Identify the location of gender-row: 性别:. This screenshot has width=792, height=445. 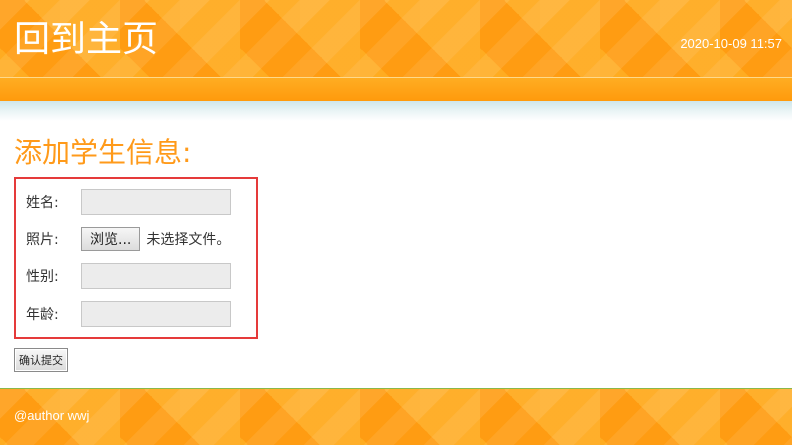
(128, 276).